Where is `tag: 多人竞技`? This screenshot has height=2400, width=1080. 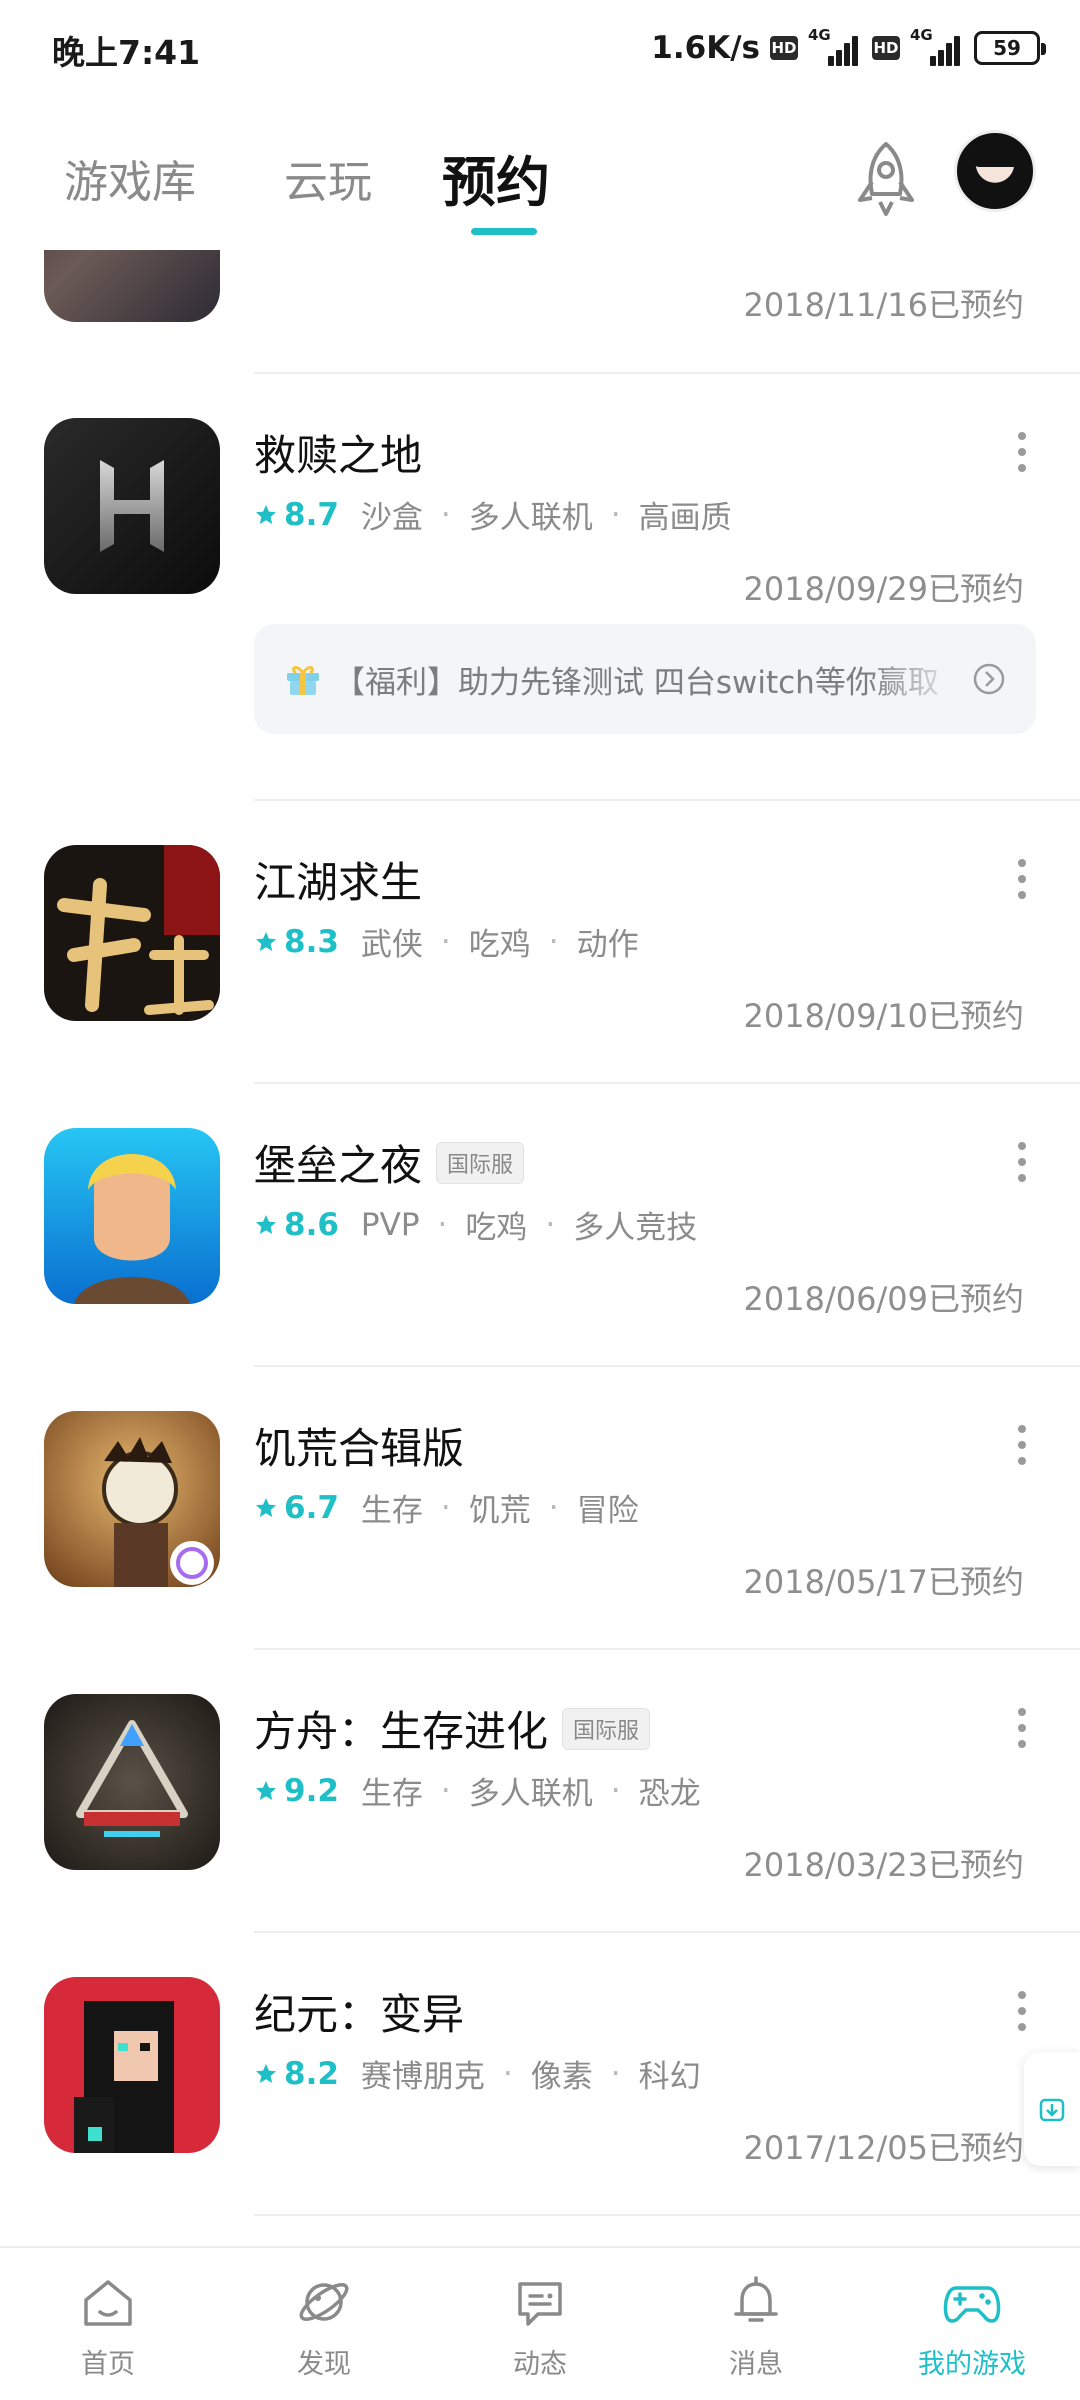
tag: 多人竞技 is located at coordinates (635, 1228).